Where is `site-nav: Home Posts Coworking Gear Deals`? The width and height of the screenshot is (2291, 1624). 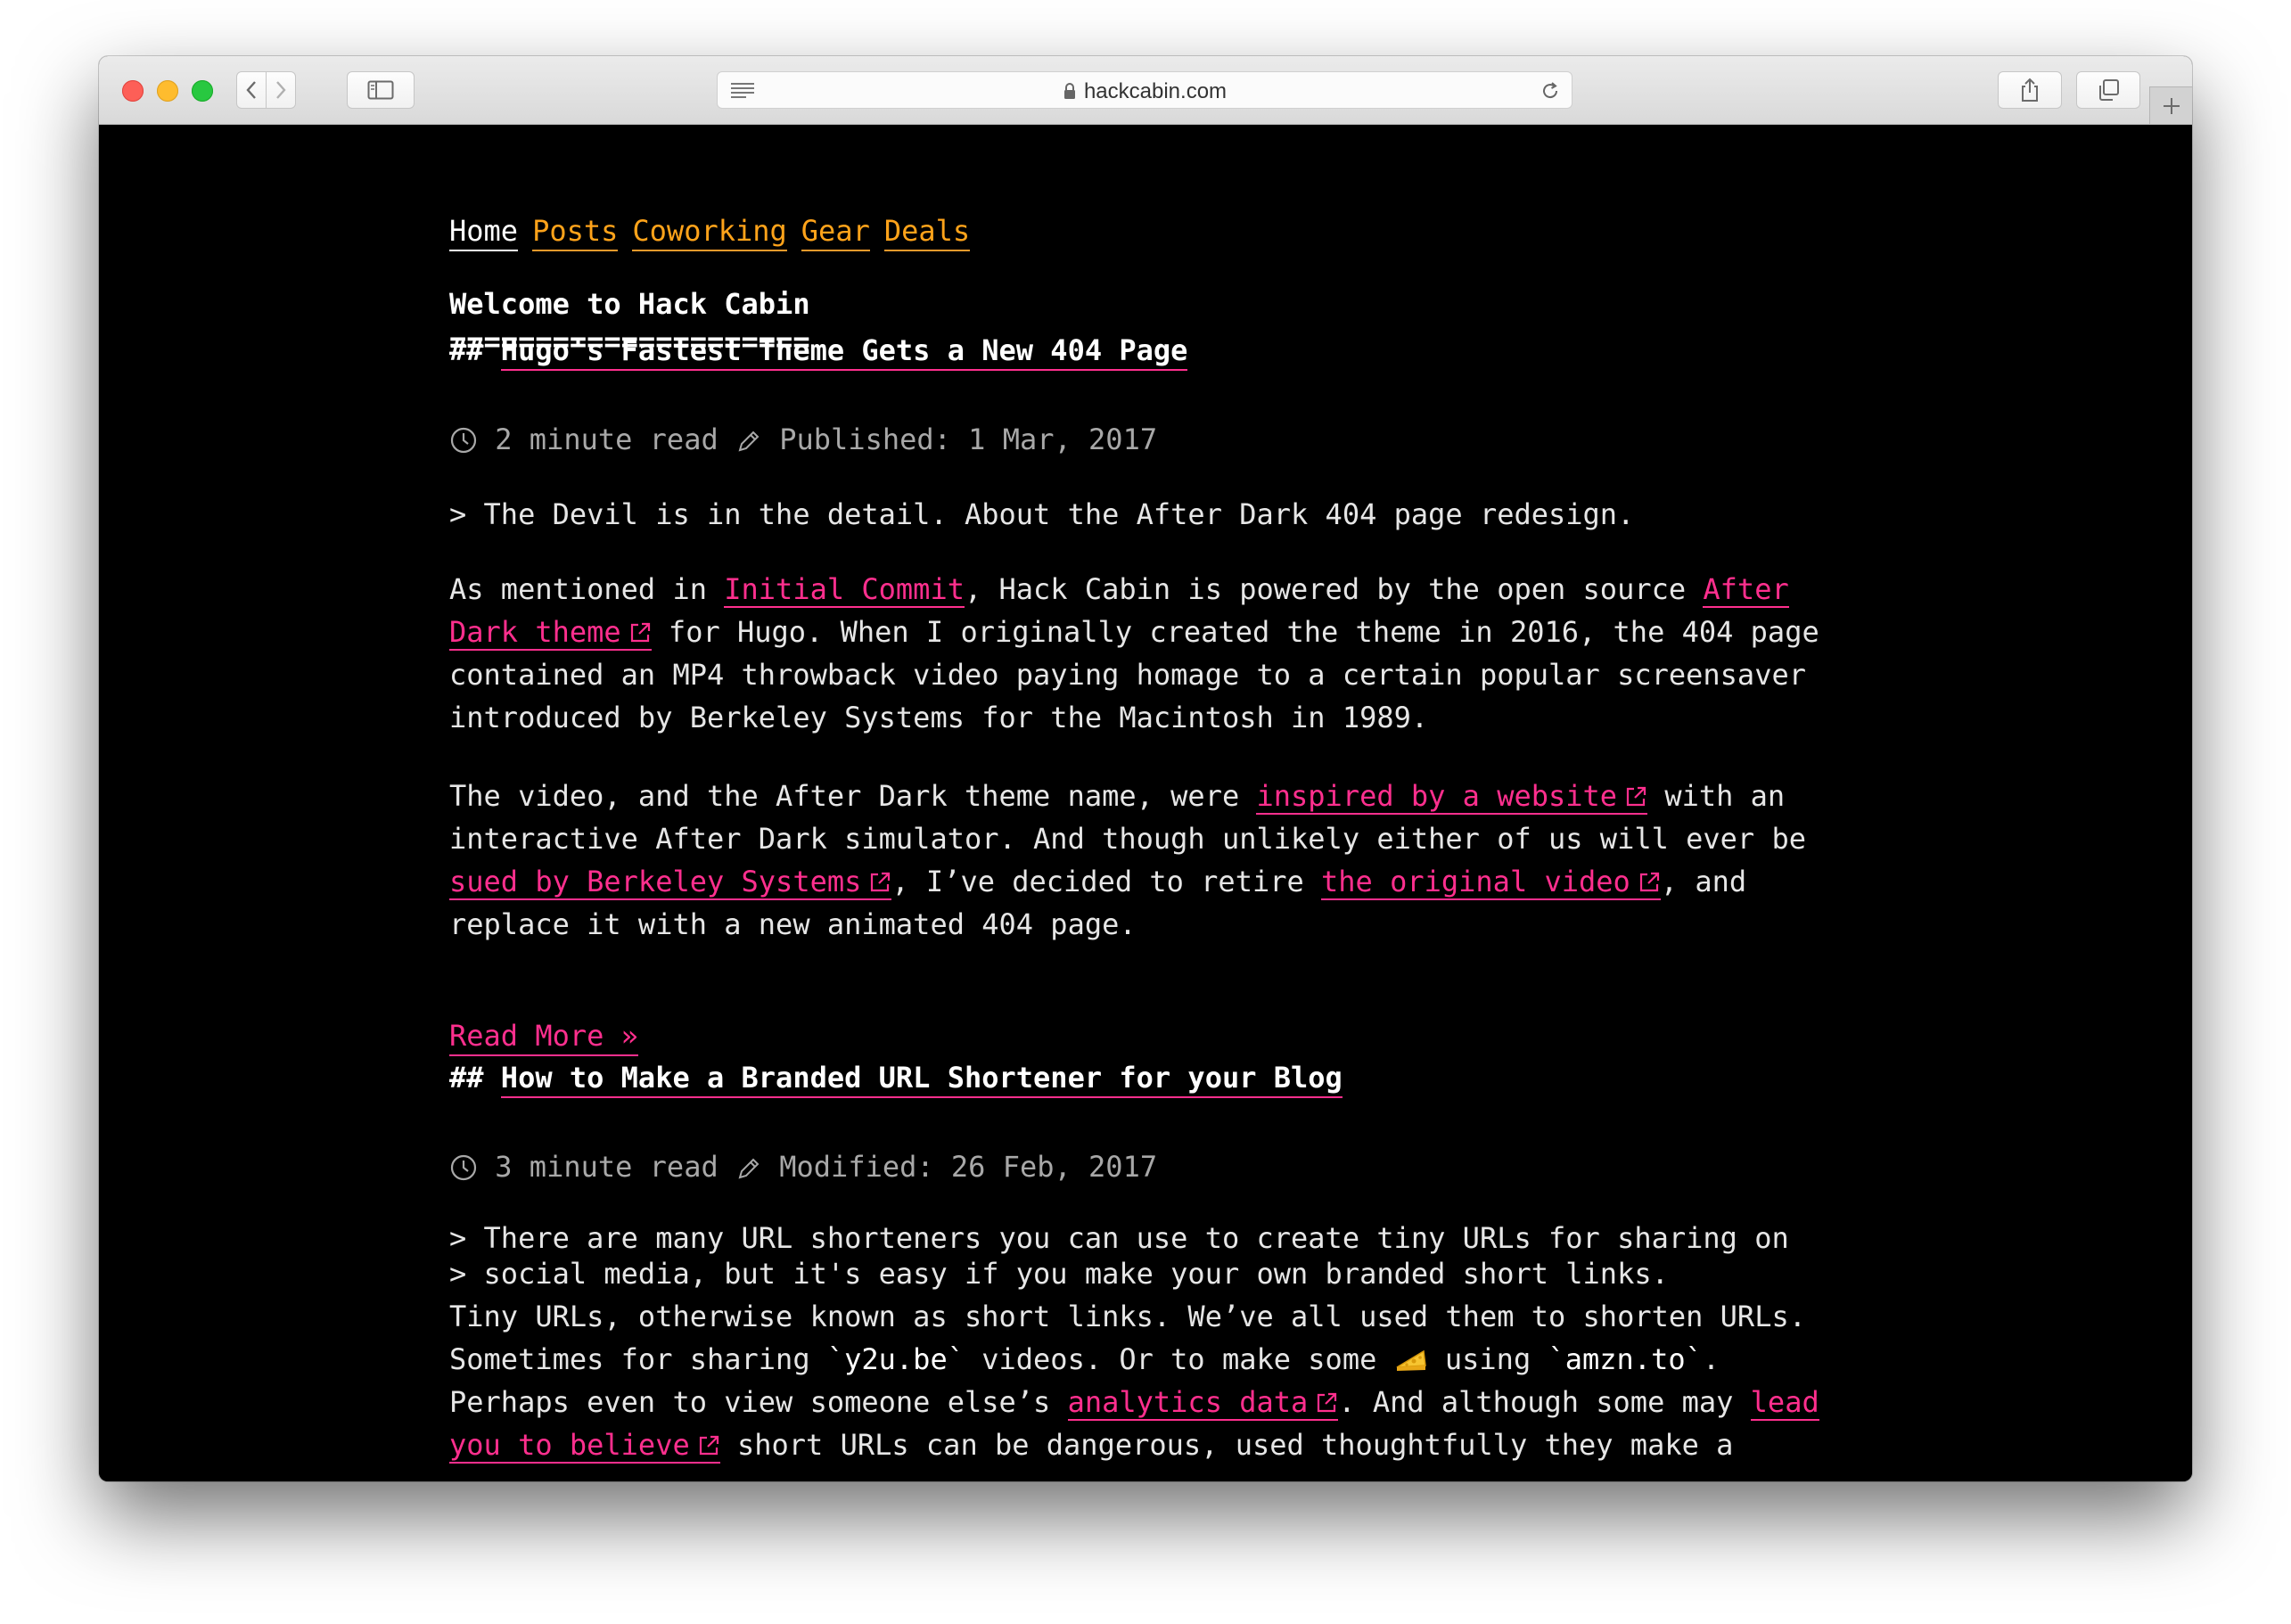
site-nav: Home Posts Coworking Gear Deals is located at coordinates (717, 231).